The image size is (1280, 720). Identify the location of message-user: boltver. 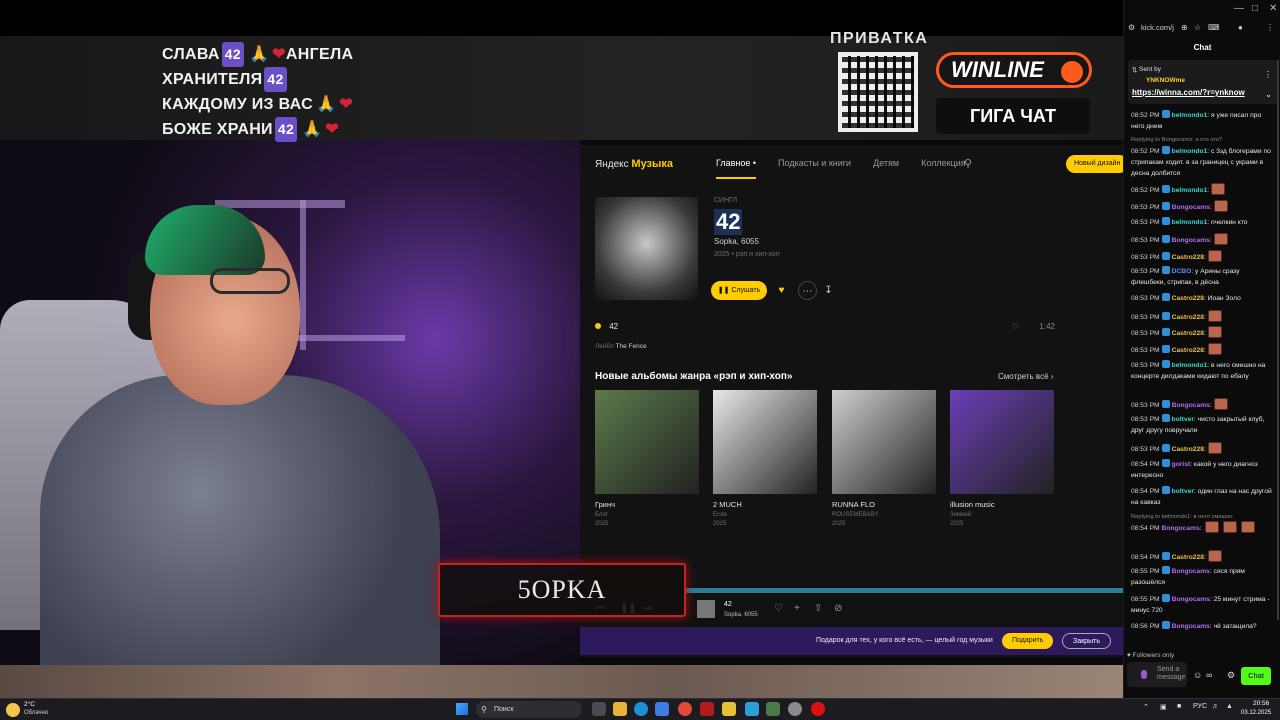
(1183, 419).